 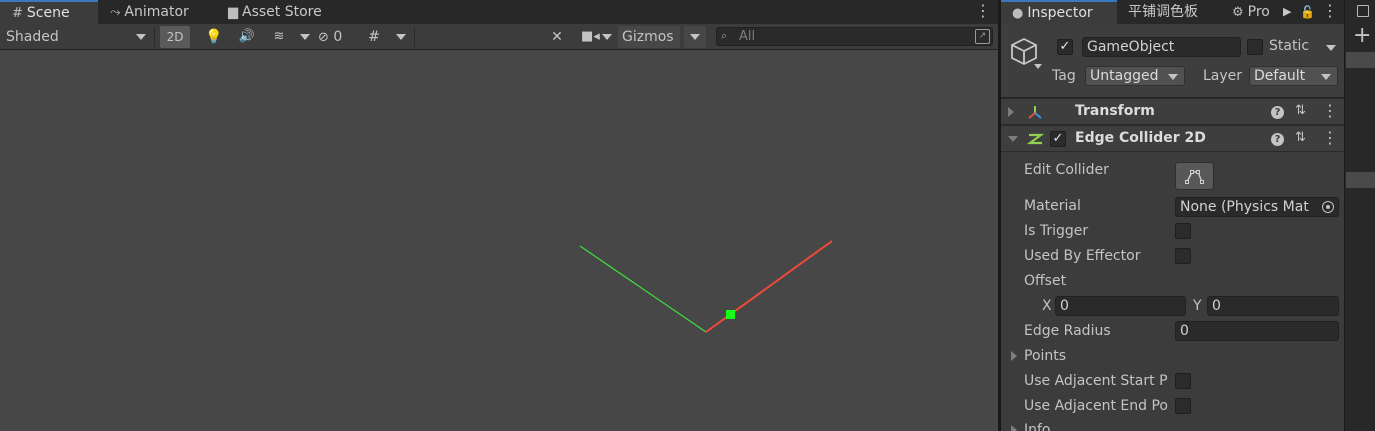 What do you see at coordinates (730, 314) in the screenshot?
I see `edge-point-handle` at bounding box center [730, 314].